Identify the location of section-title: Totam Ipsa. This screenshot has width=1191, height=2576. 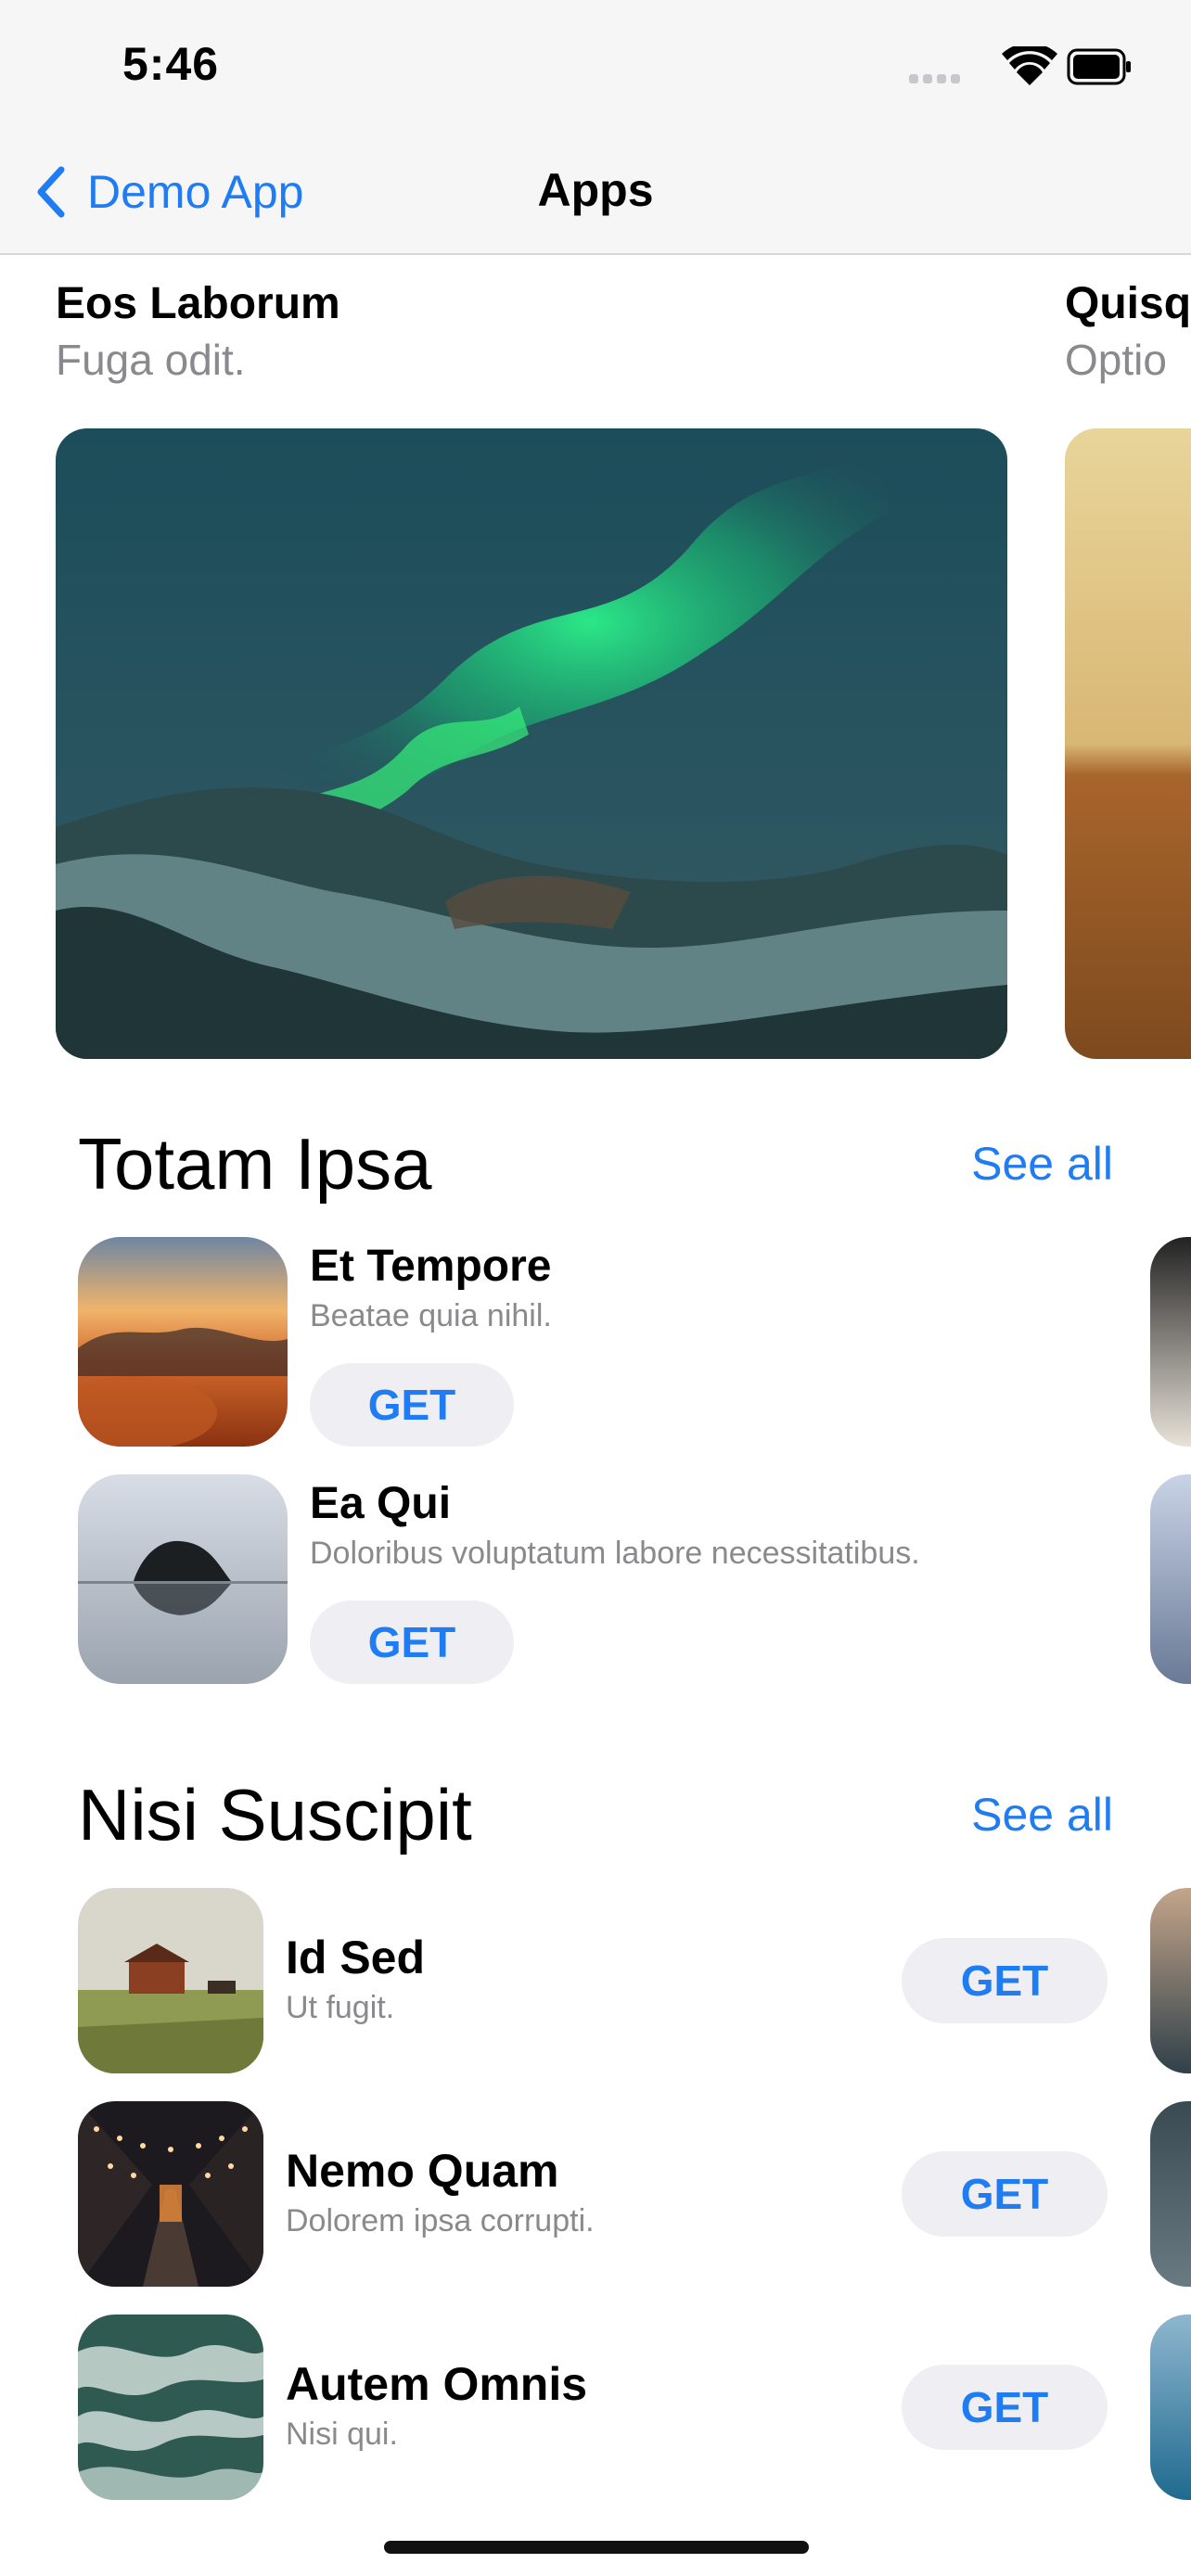
(255, 1164).